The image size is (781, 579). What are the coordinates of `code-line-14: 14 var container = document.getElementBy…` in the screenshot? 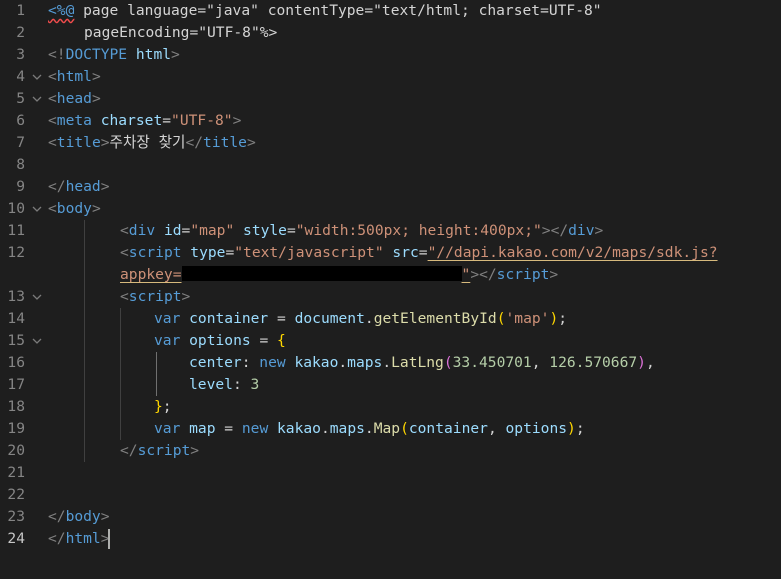 It's located at (390, 319).